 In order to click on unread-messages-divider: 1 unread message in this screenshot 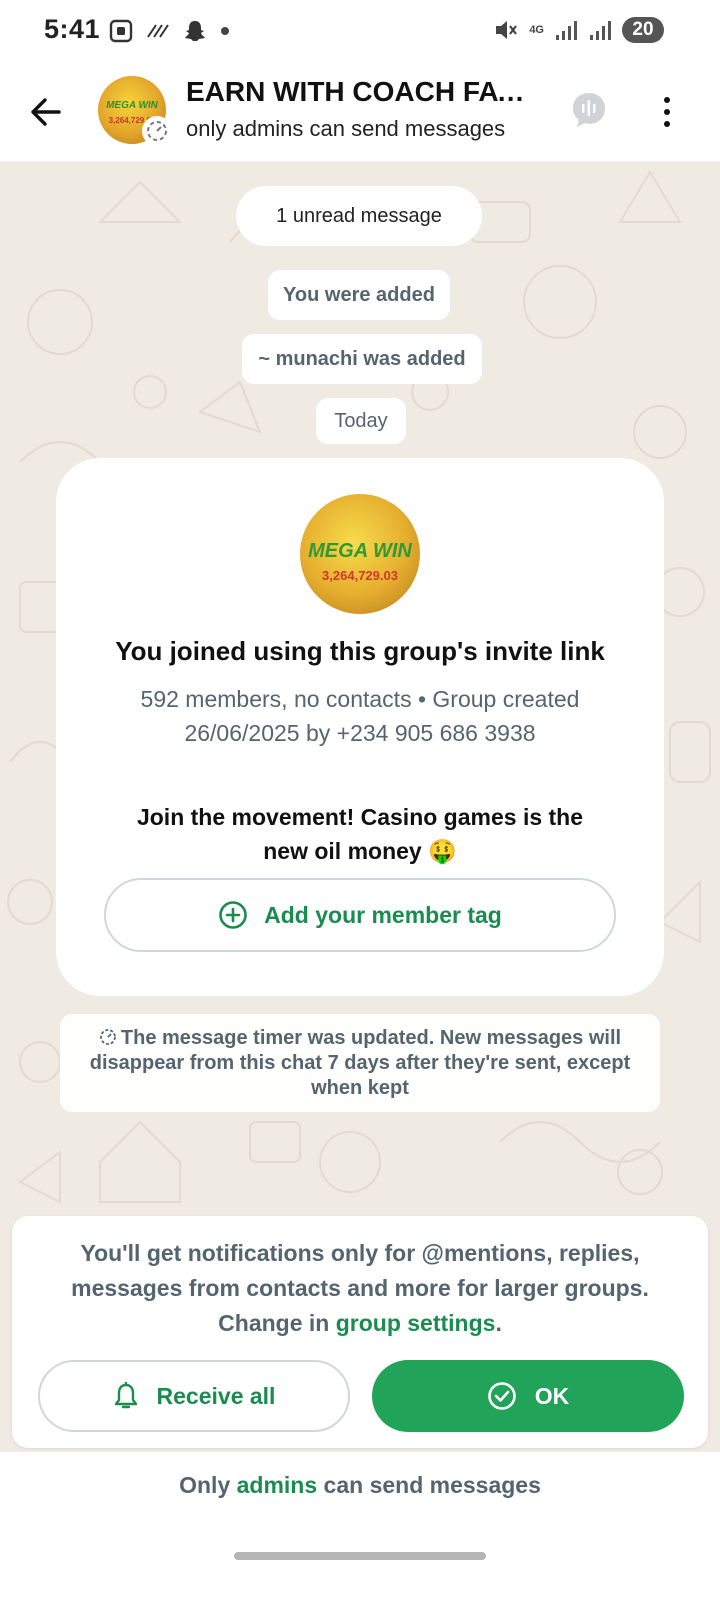, I will do `click(359, 216)`.